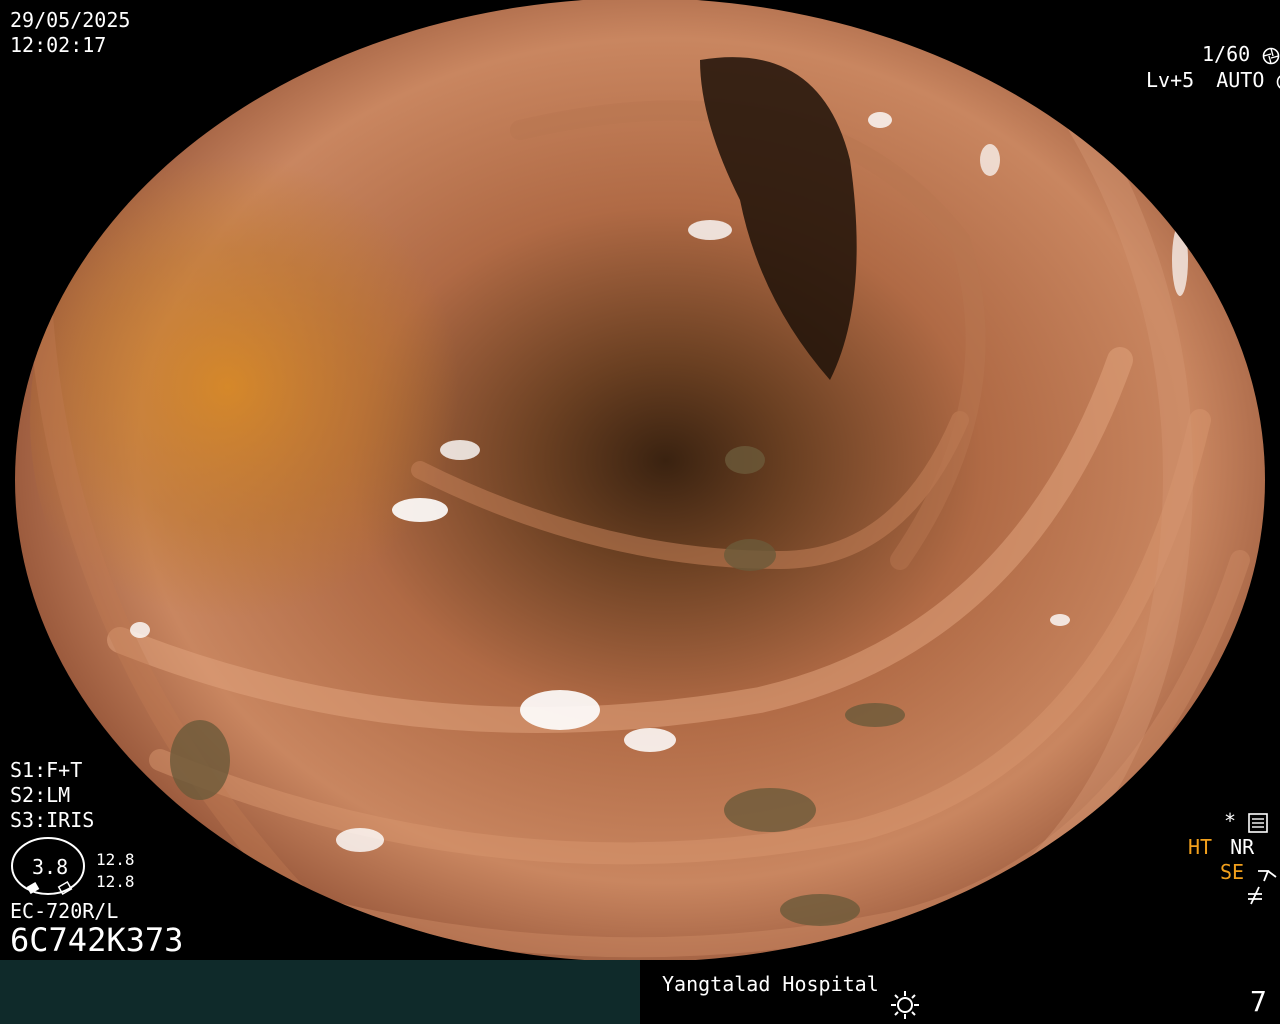 This screenshot has width=1280, height=1024. I want to click on settings-icon, so click(1258, 822).